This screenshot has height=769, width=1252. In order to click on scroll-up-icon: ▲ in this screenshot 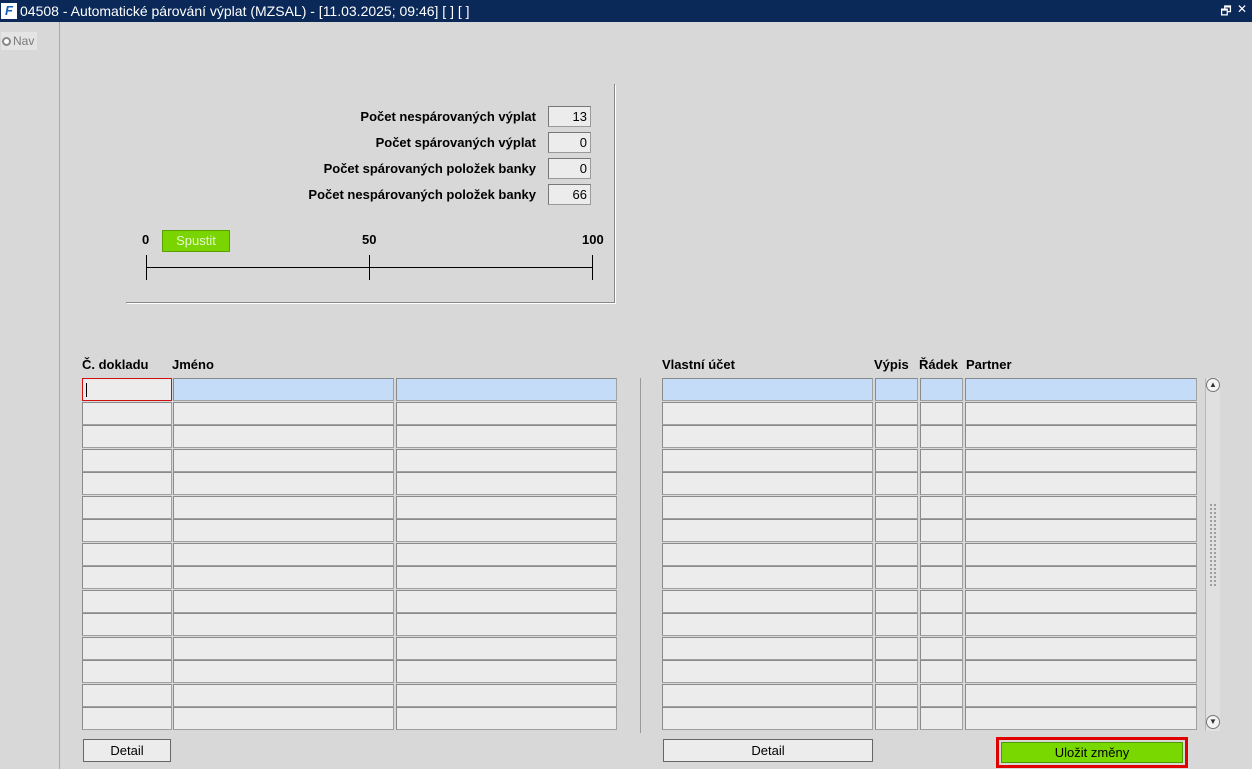, I will do `click(1213, 385)`.